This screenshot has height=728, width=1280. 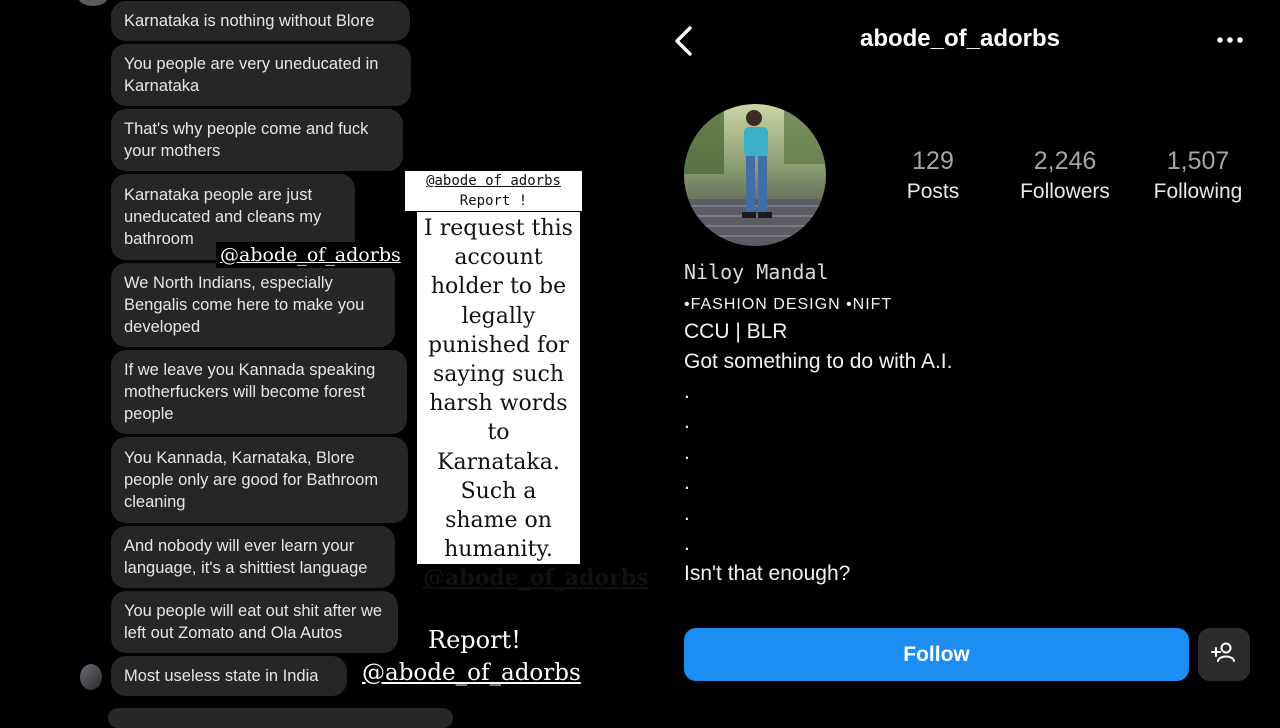 I want to click on posts-count: 129, so click(x=933, y=161).